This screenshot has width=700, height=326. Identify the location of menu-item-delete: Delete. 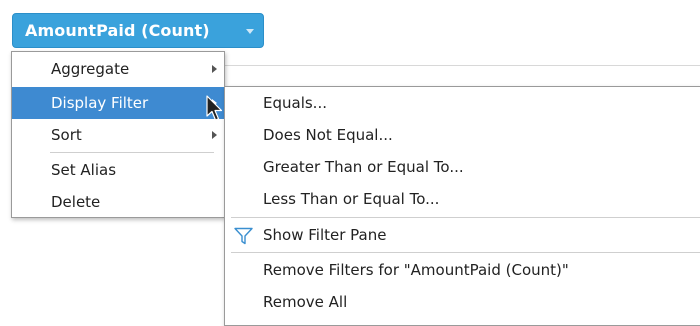
(118, 202).